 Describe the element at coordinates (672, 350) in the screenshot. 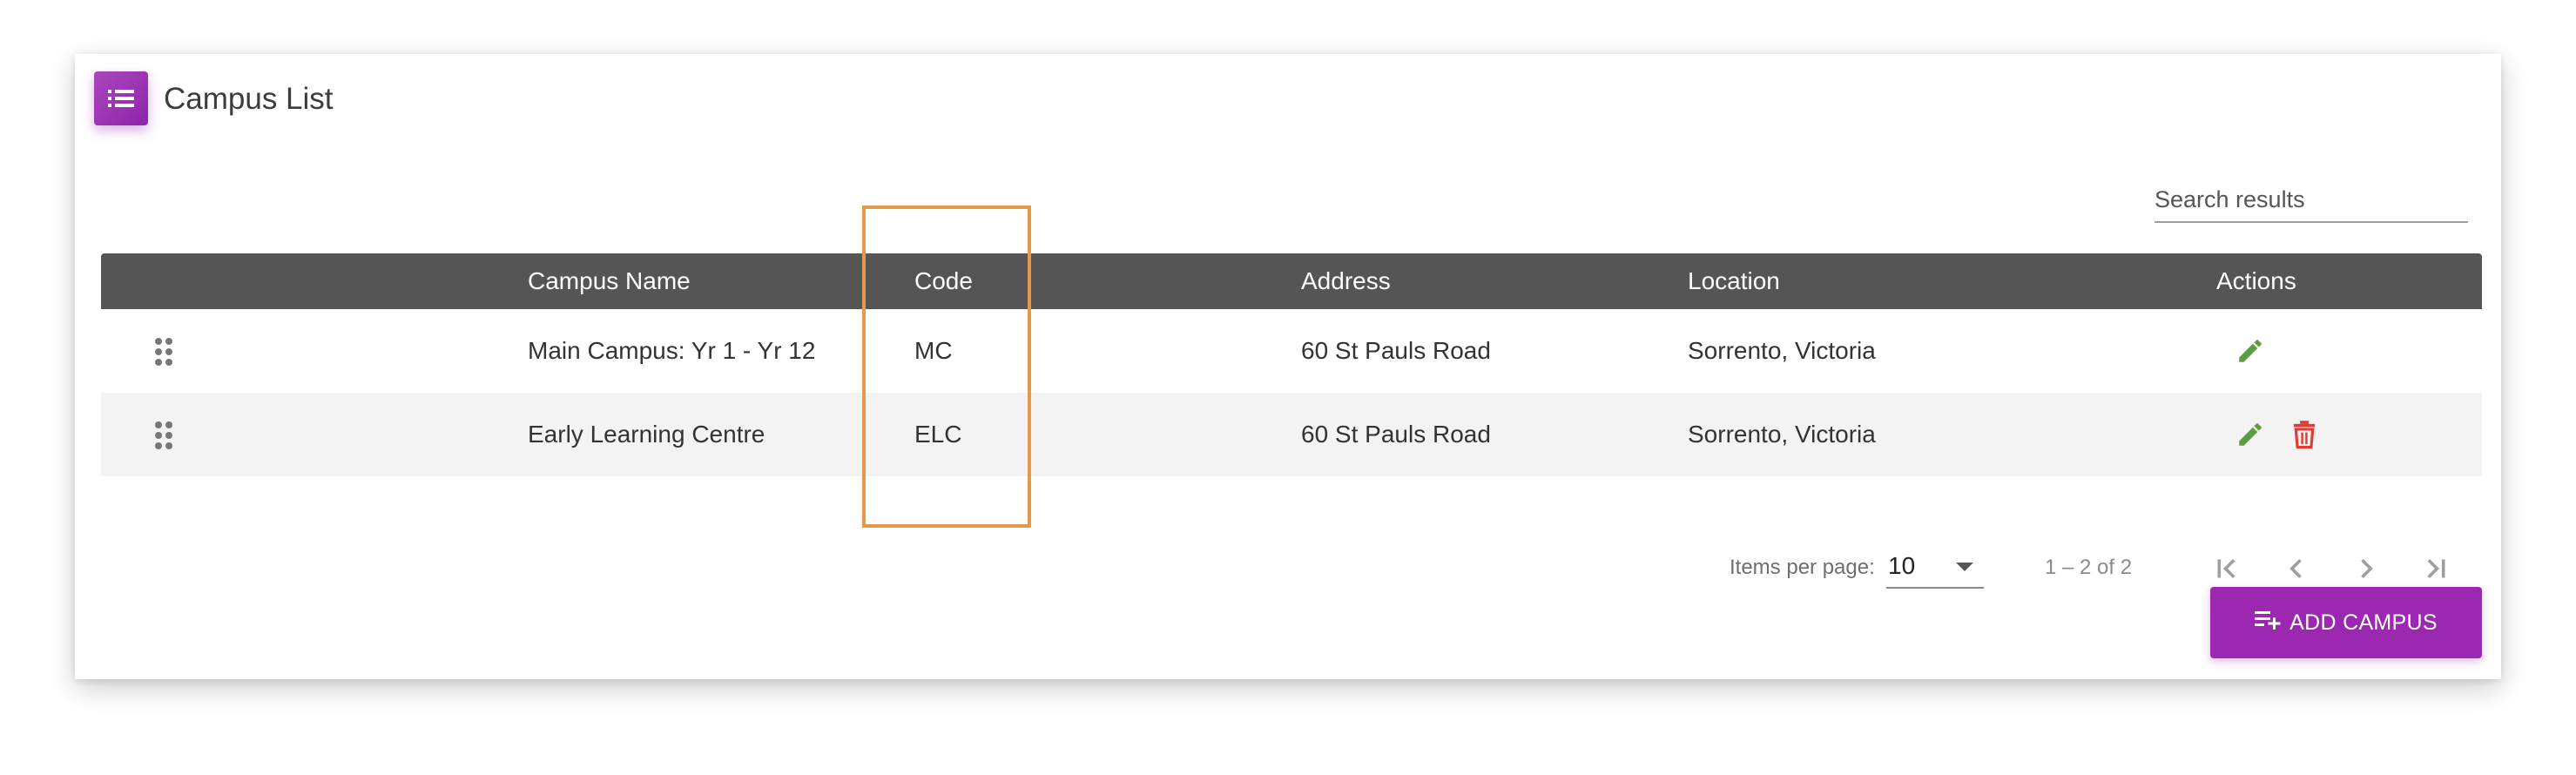

I see `cell-campus-name: Main Campus: Yr 1 - Yr 12` at that location.